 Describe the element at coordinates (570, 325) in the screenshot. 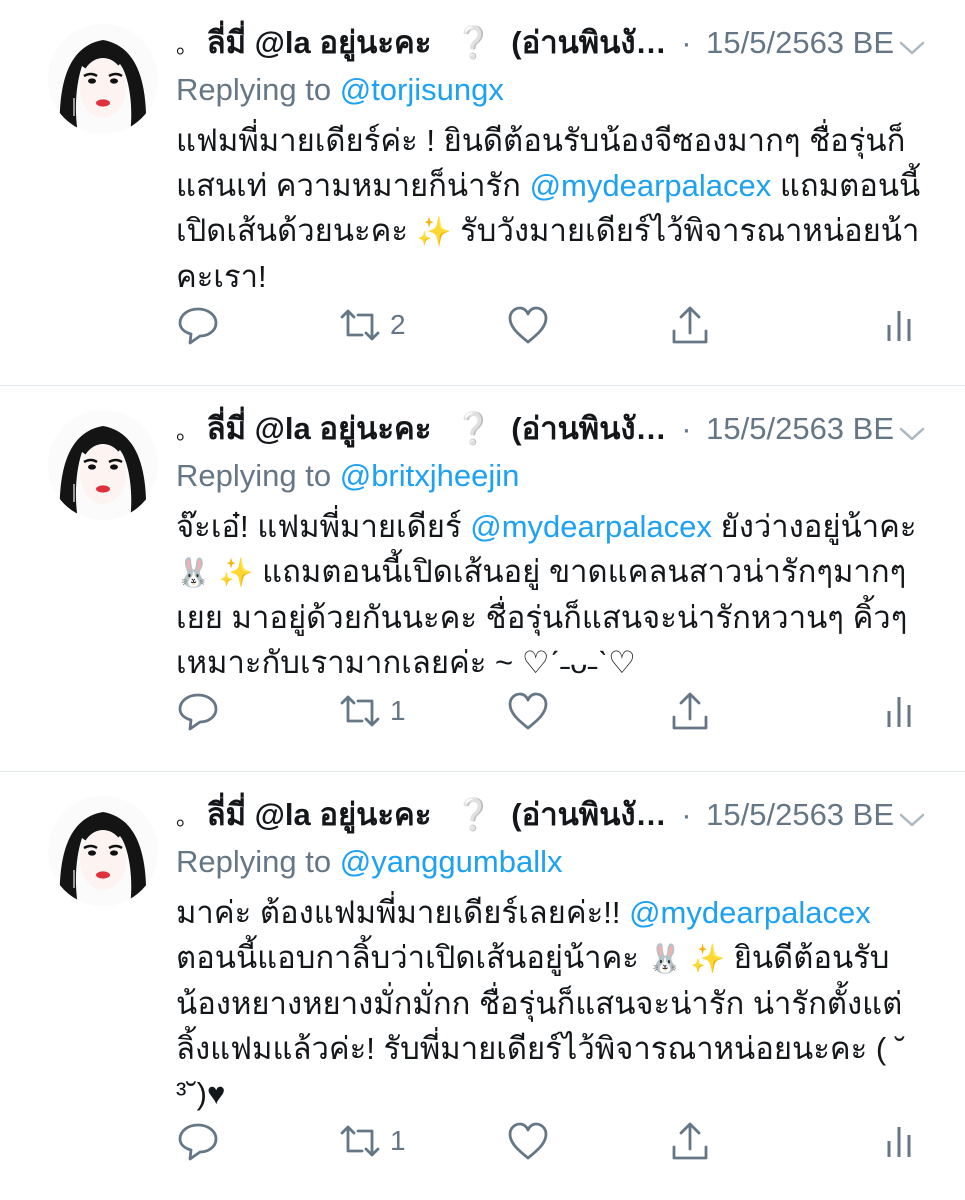

I see `tweet-actions: 2` at that location.